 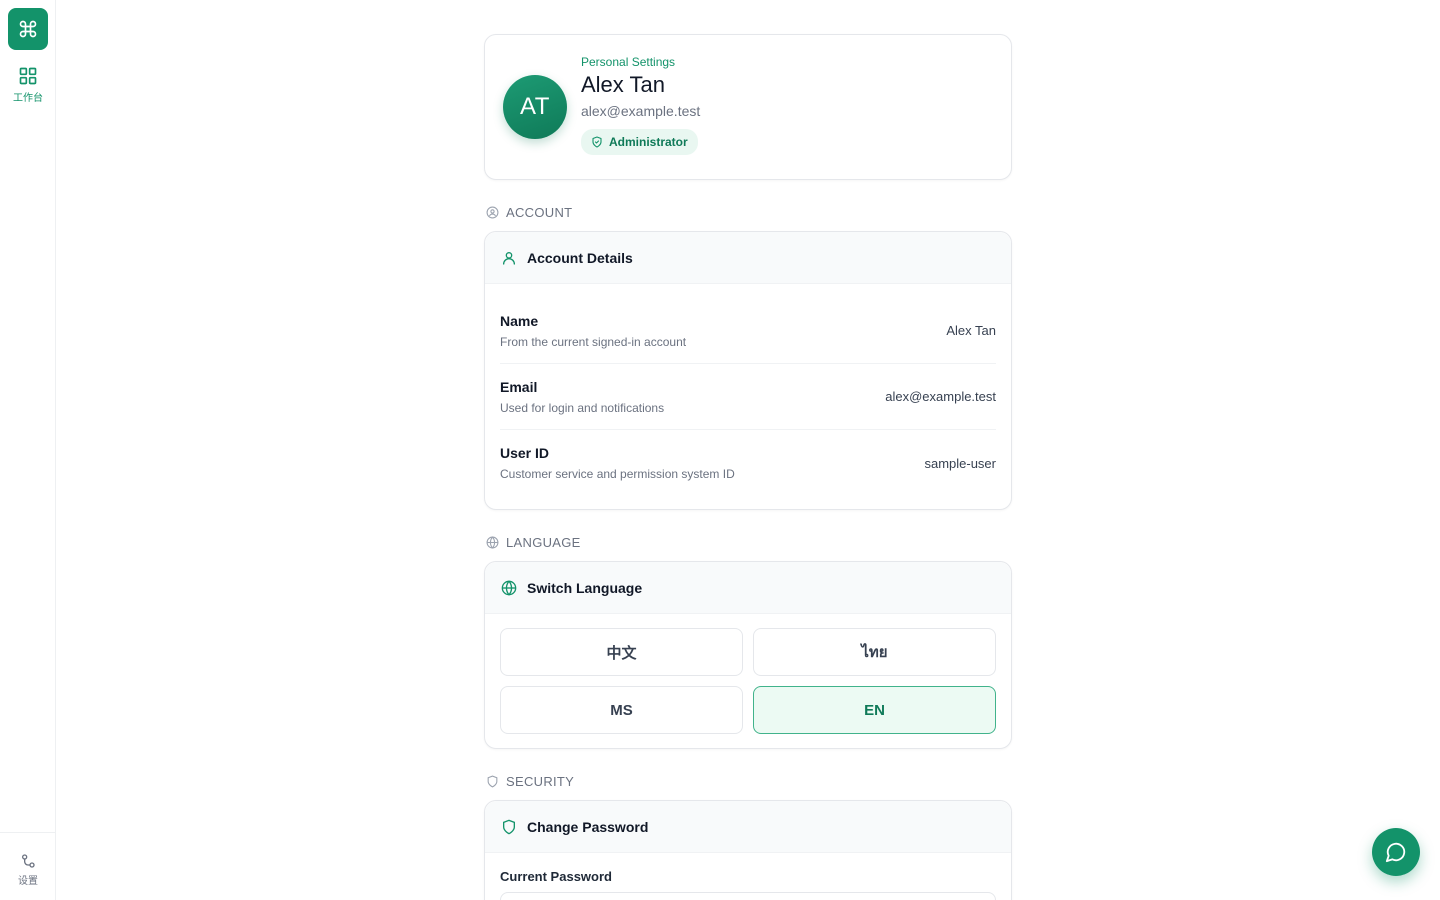 What do you see at coordinates (543, 542) in the screenshot?
I see `section-language-label: LANGUAGE` at bounding box center [543, 542].